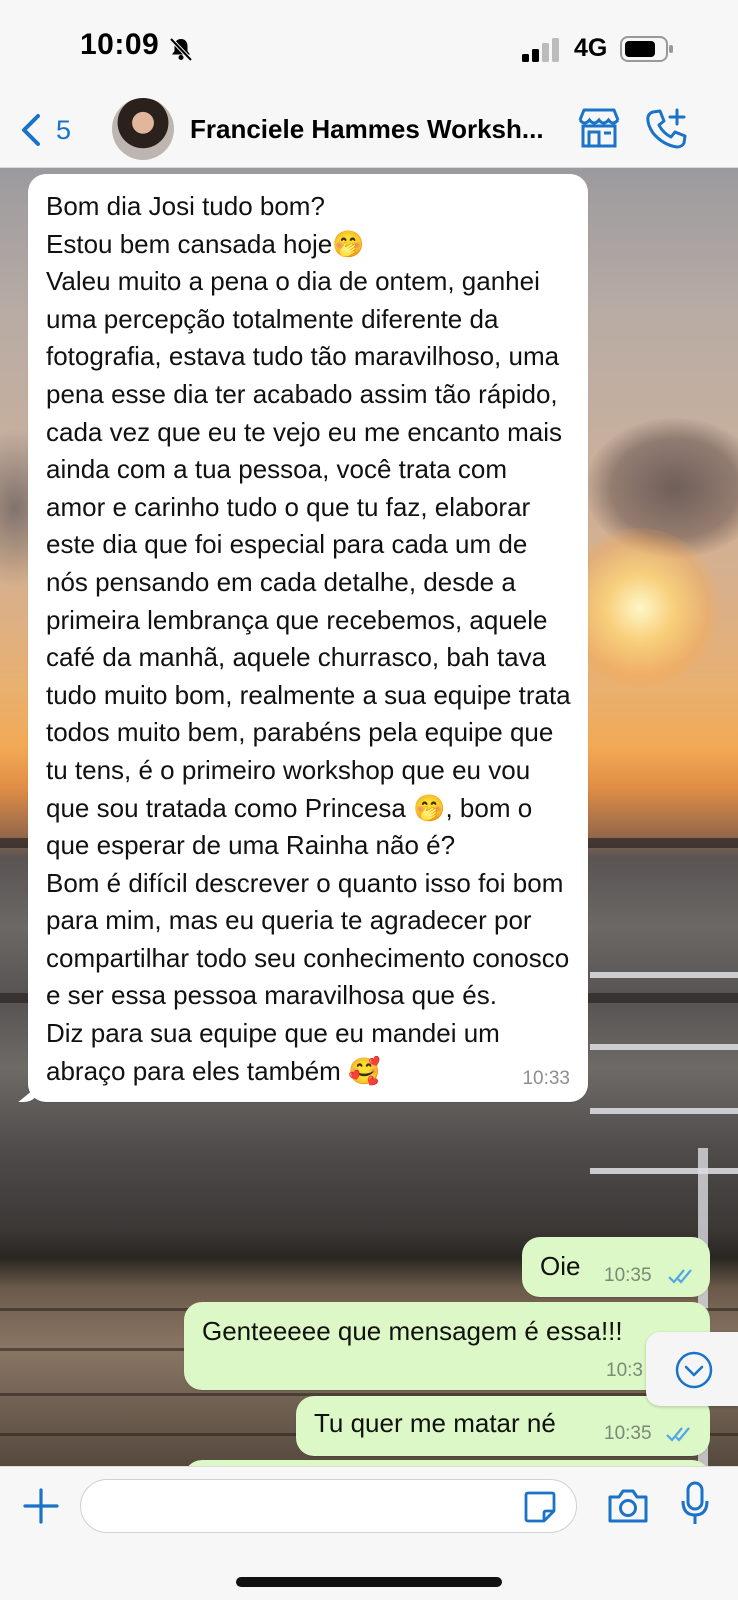 This screenshot has width=738, height=1600. Describe the element at coordinates (64, 129) in the screenshot. I see `unread-count: 5` at that location.